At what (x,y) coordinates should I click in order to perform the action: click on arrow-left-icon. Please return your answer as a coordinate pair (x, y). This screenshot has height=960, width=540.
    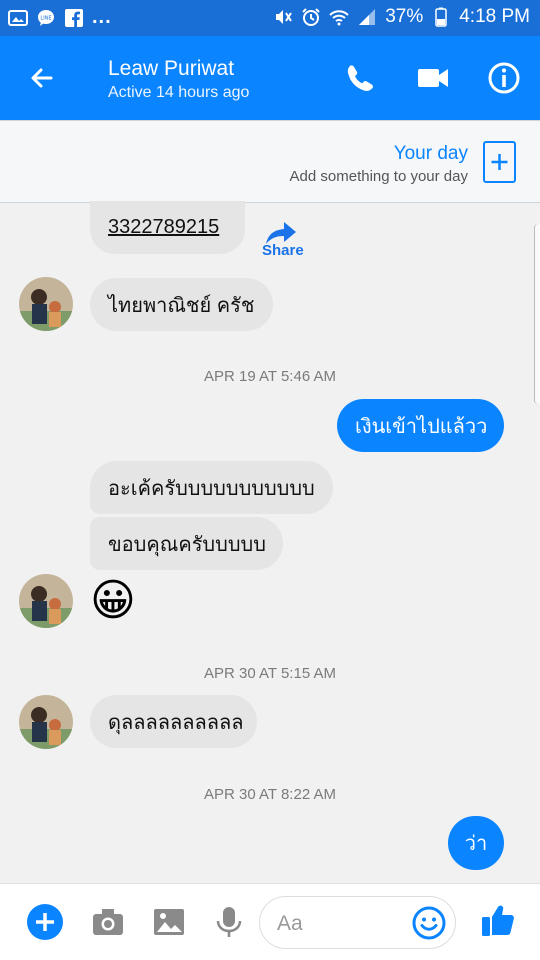
    Looking at the image, I should click on (42, 78).